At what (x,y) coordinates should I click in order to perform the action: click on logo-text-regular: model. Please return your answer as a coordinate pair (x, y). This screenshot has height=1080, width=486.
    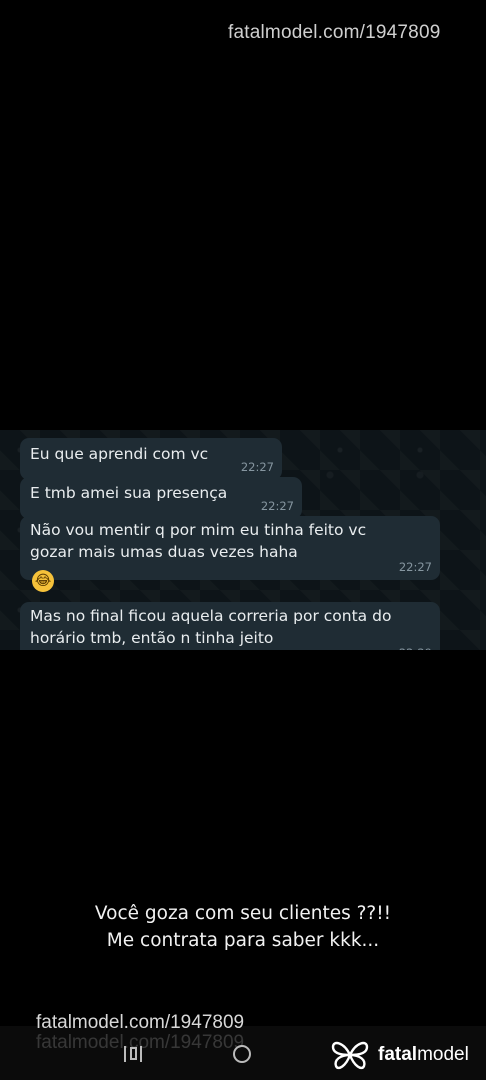
    Looking at the image, I should click on (443, 1054).